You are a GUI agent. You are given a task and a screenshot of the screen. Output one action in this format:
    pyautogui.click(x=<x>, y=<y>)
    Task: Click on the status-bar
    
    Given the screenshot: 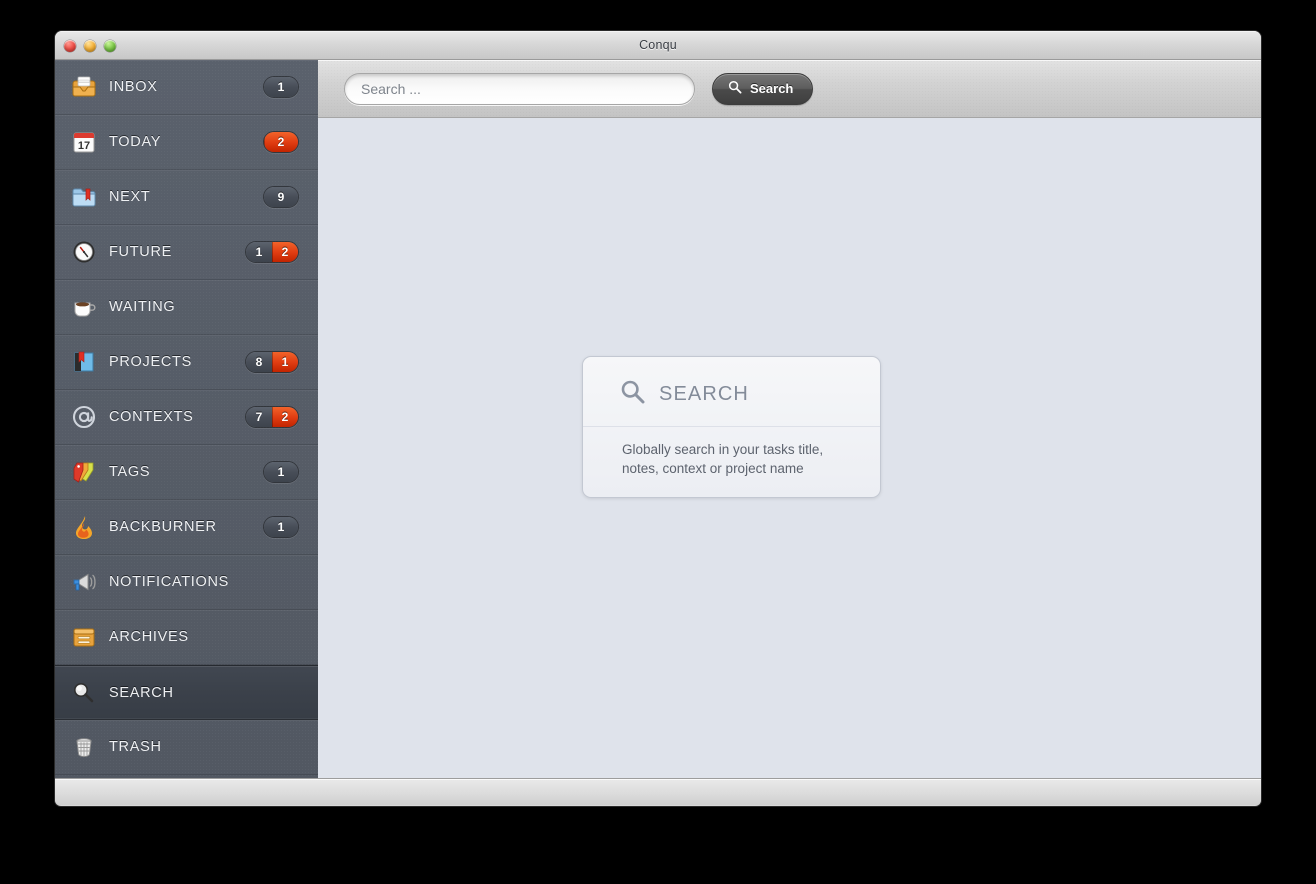 What is the action you would take?
    pyautogui.click(x=658, y=791)
    